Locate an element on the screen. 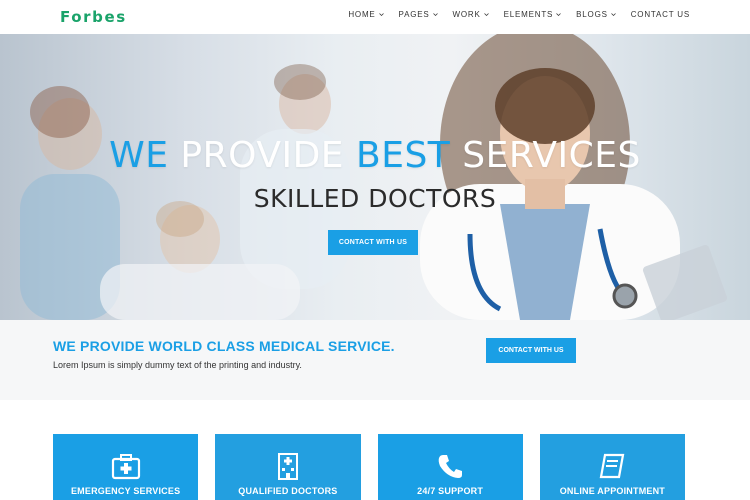 The image size is (750, 500). nav-item-home: HOME is located at coordinates (366, 14).